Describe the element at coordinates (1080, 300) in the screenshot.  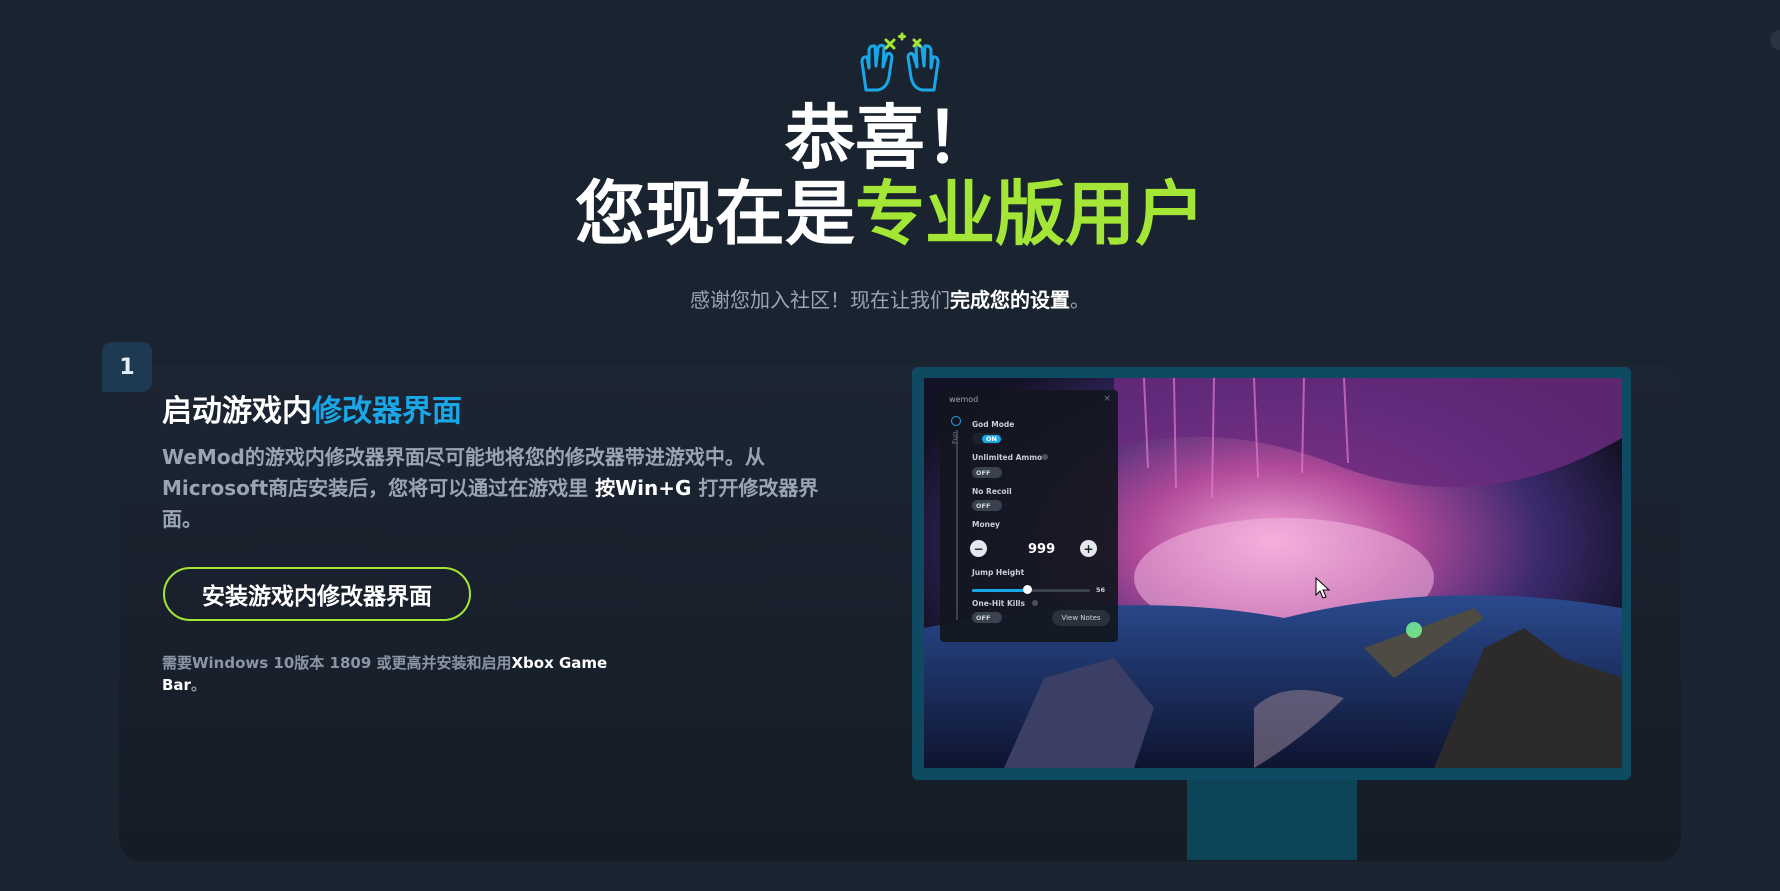
I see `subline-end: 。` at that location.